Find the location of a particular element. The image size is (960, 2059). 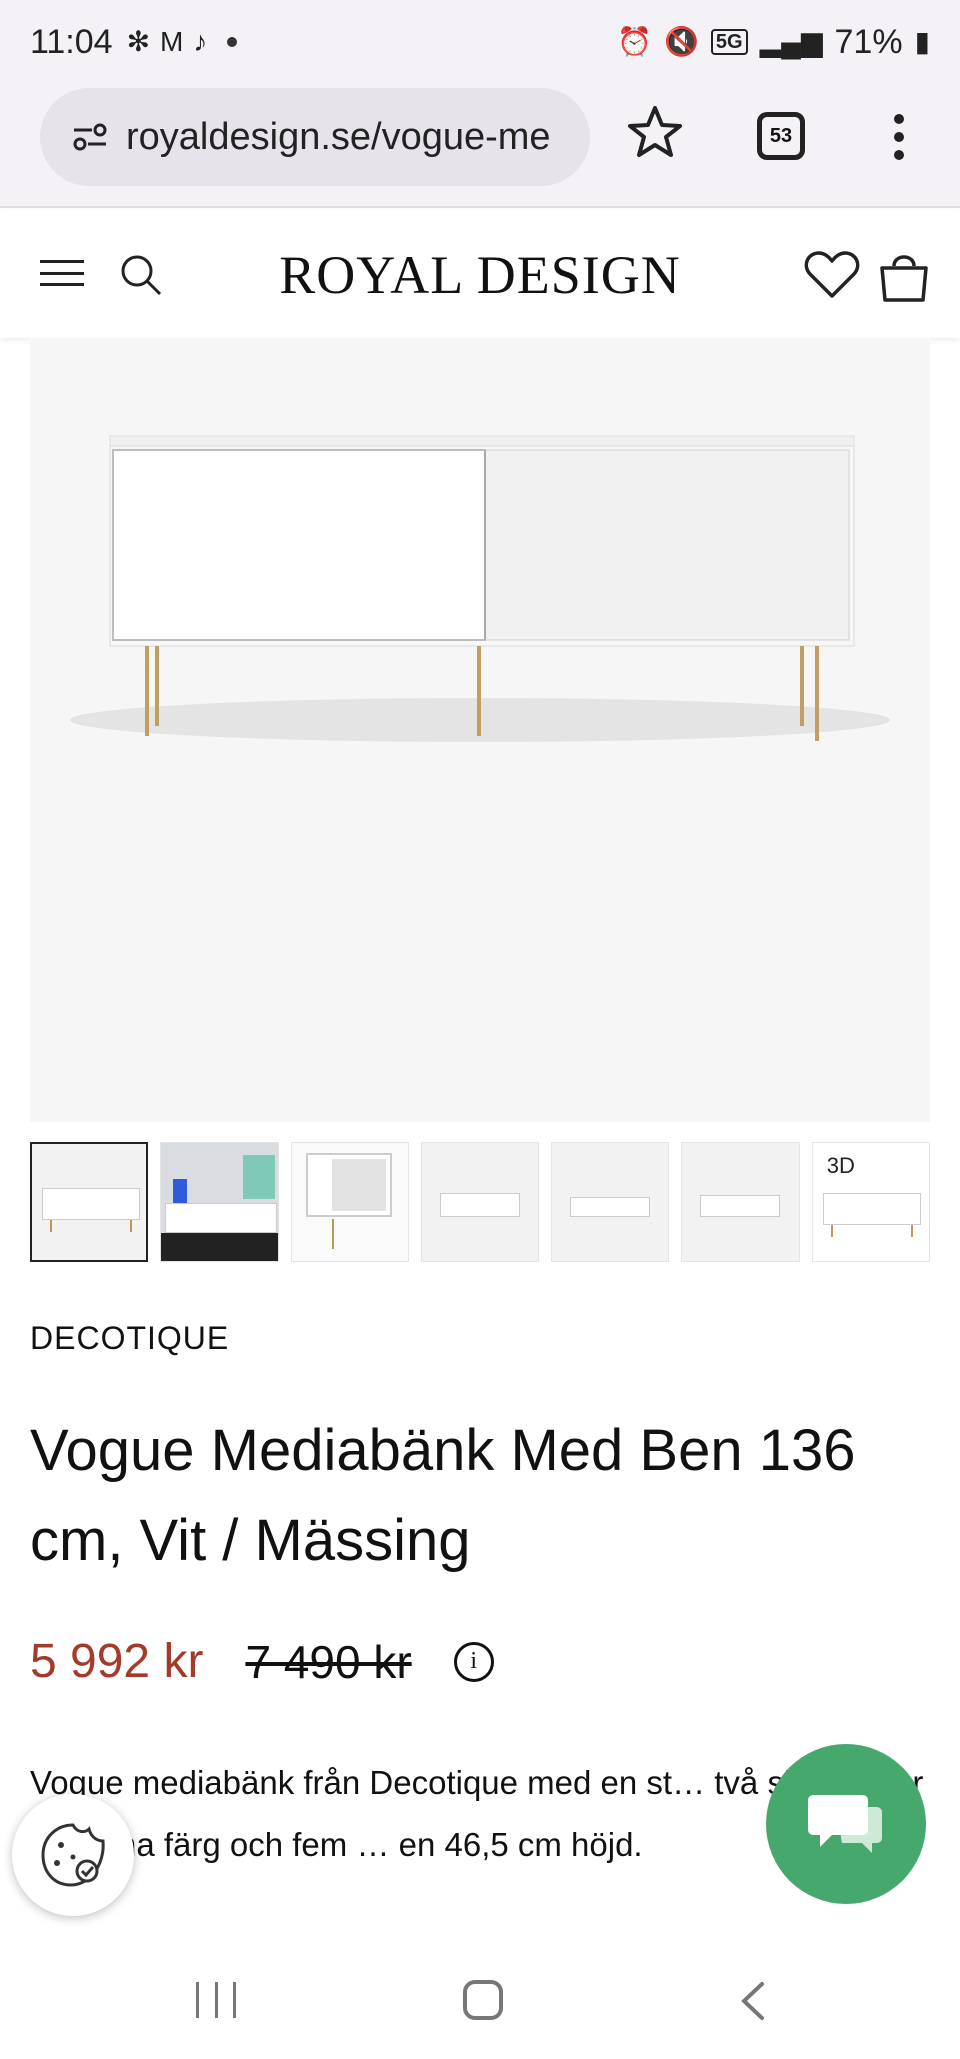

recent-apps-icon is located at coordinates (216, 2000).